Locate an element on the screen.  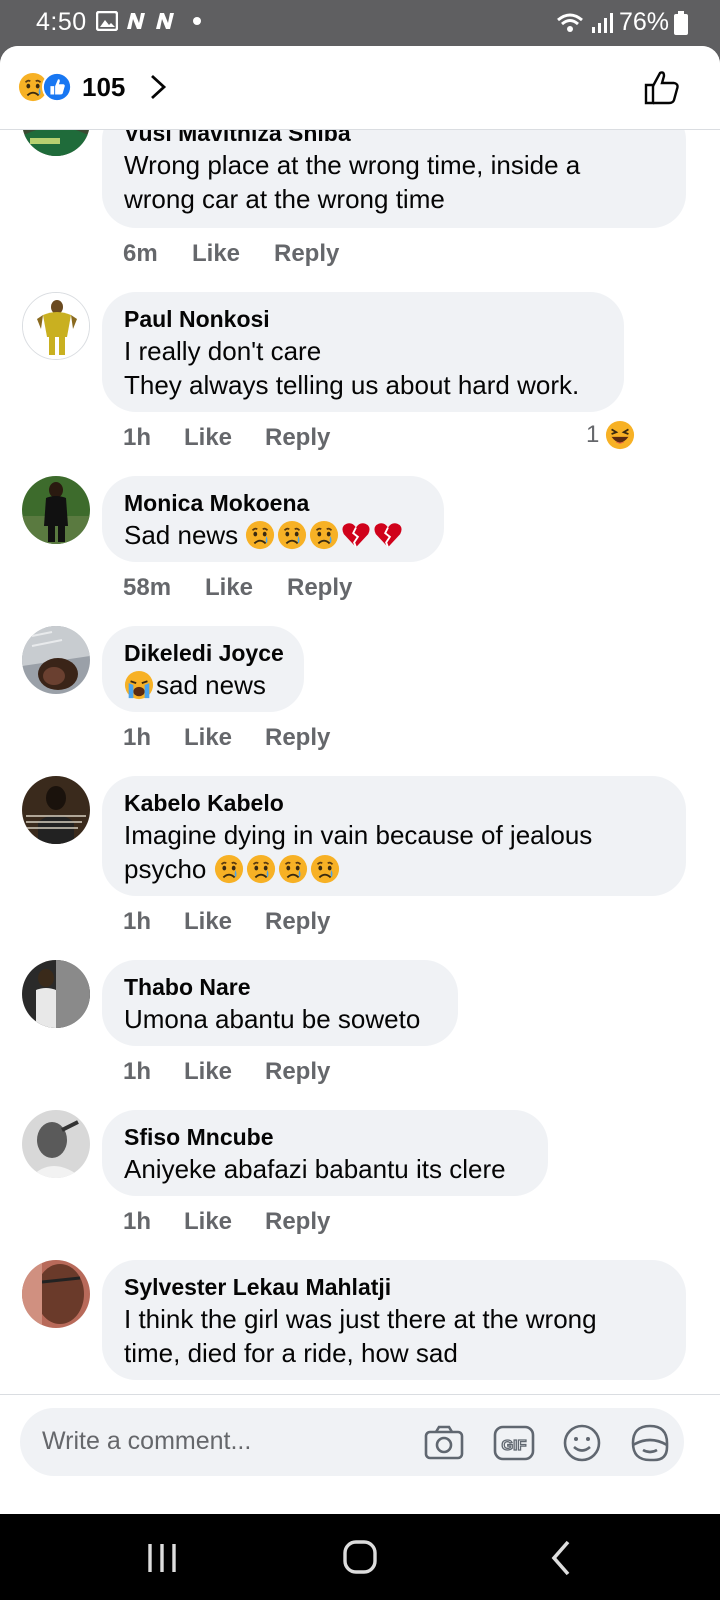
comment-author: Sylvester Lekau Mahlatji is located at coordinates (394, 1287).